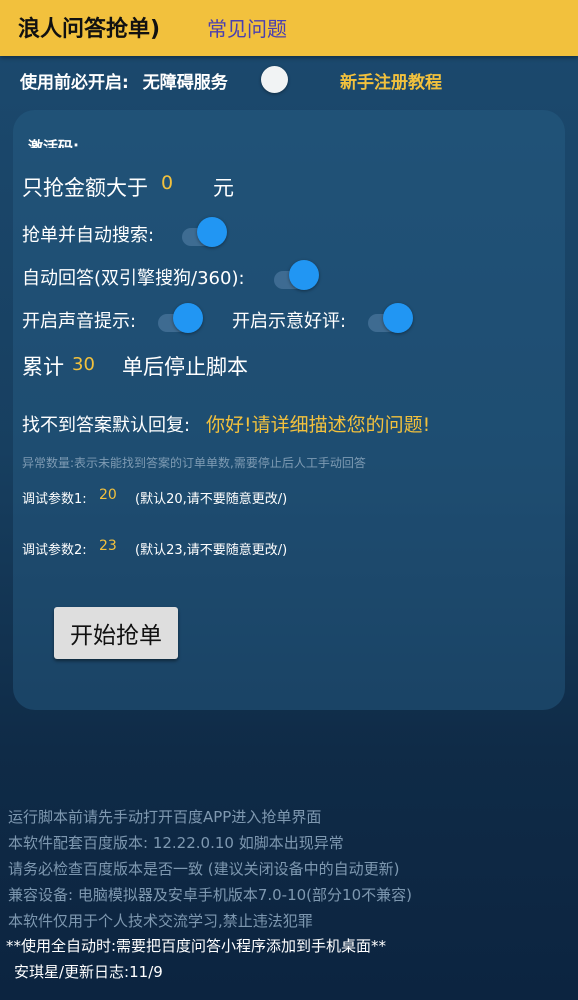  Describe the element at coordinates (289, 321) in the screenshot. I see `praise-label: 开启示意好评:` at that location.